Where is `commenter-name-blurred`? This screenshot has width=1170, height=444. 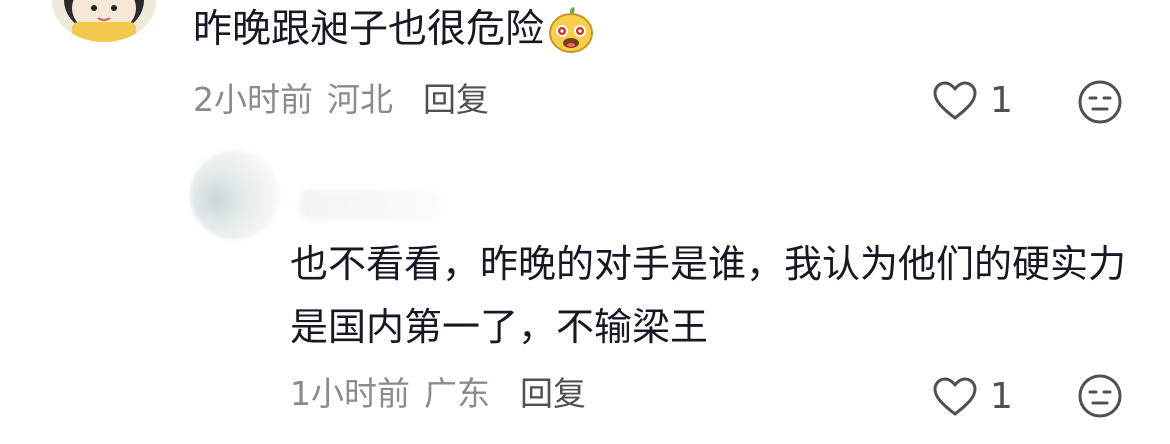 commenter-name-blurred is located at coordinates (370, 205).